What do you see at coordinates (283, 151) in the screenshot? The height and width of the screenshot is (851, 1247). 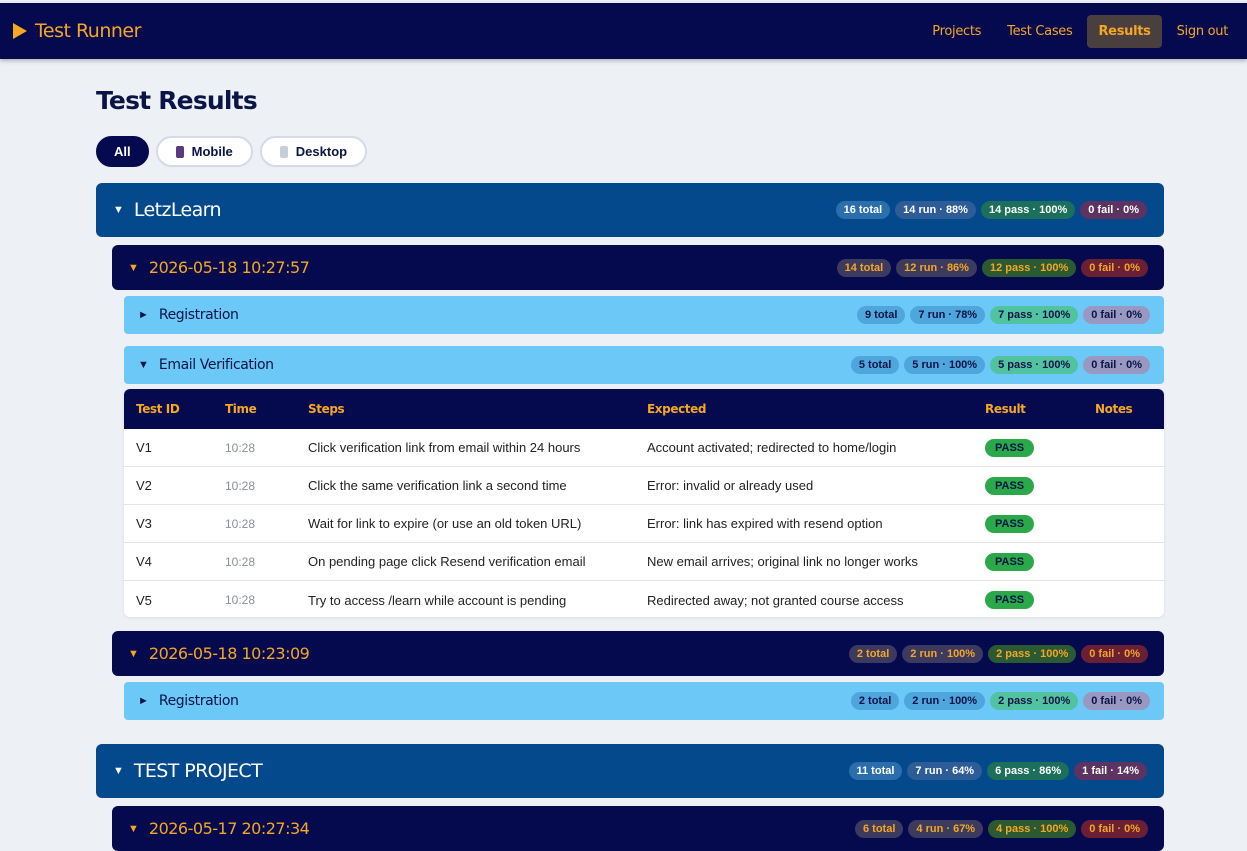 I see `desktop-device-icon` at bounding box center [283, 151].